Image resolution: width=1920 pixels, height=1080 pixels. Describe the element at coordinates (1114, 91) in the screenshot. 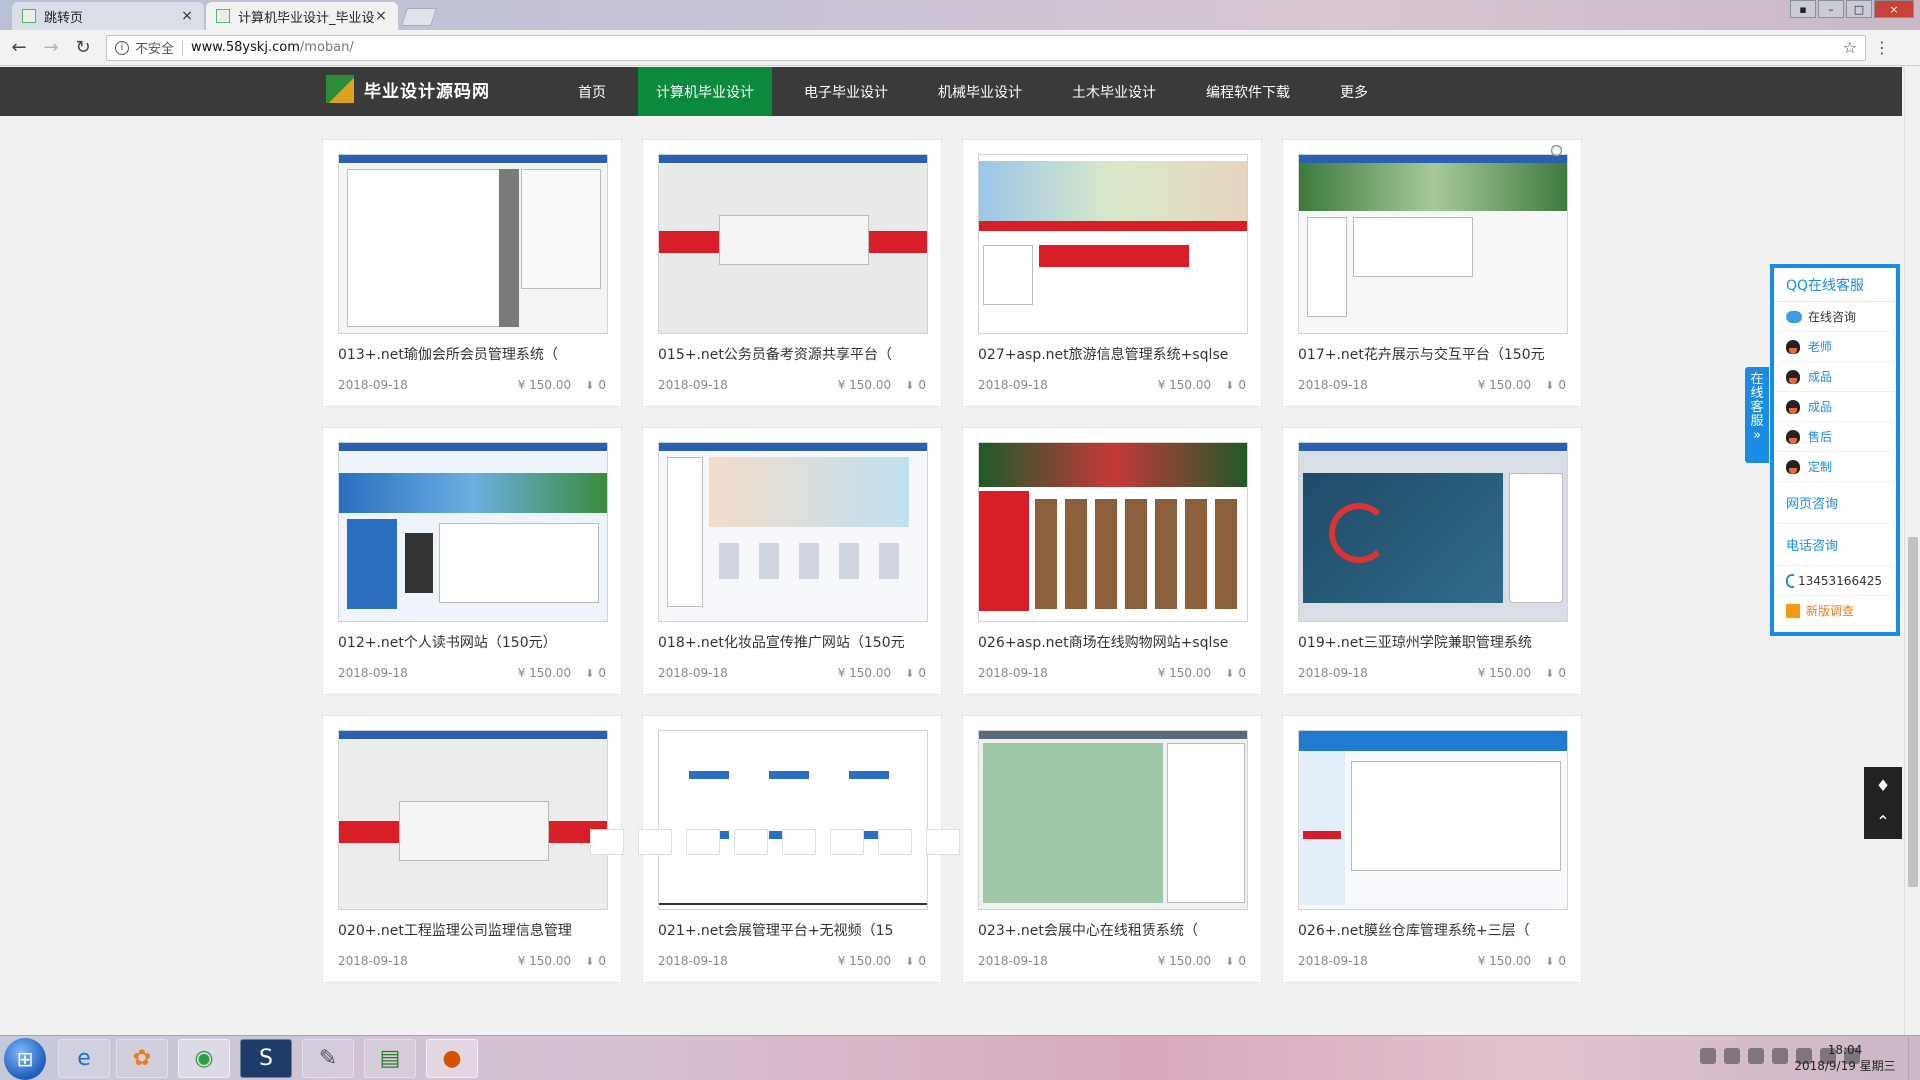

I see `nav-item-civil: 土木毕业设计` at that location.